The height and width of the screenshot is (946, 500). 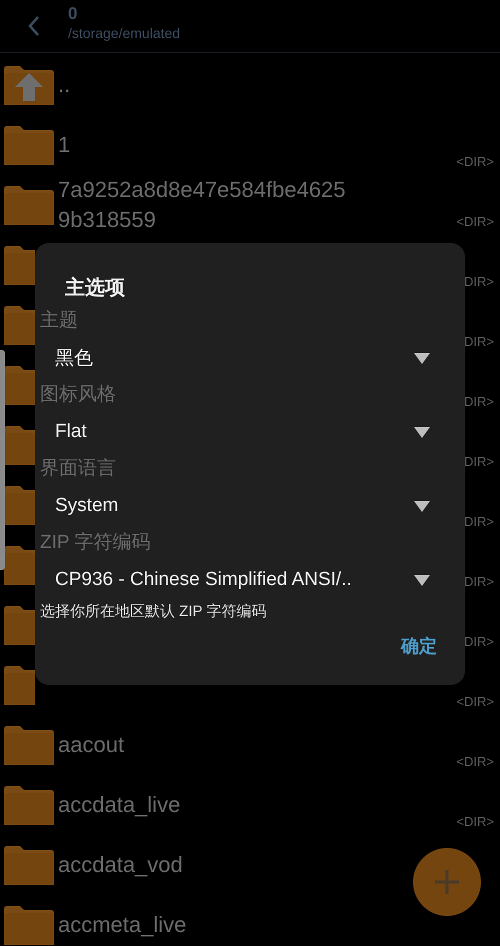 What do you see at coordinates (95, 543) in the screenshot?
I see `setting-label: ZIP 字符编码` at bounding box center [95, 543].